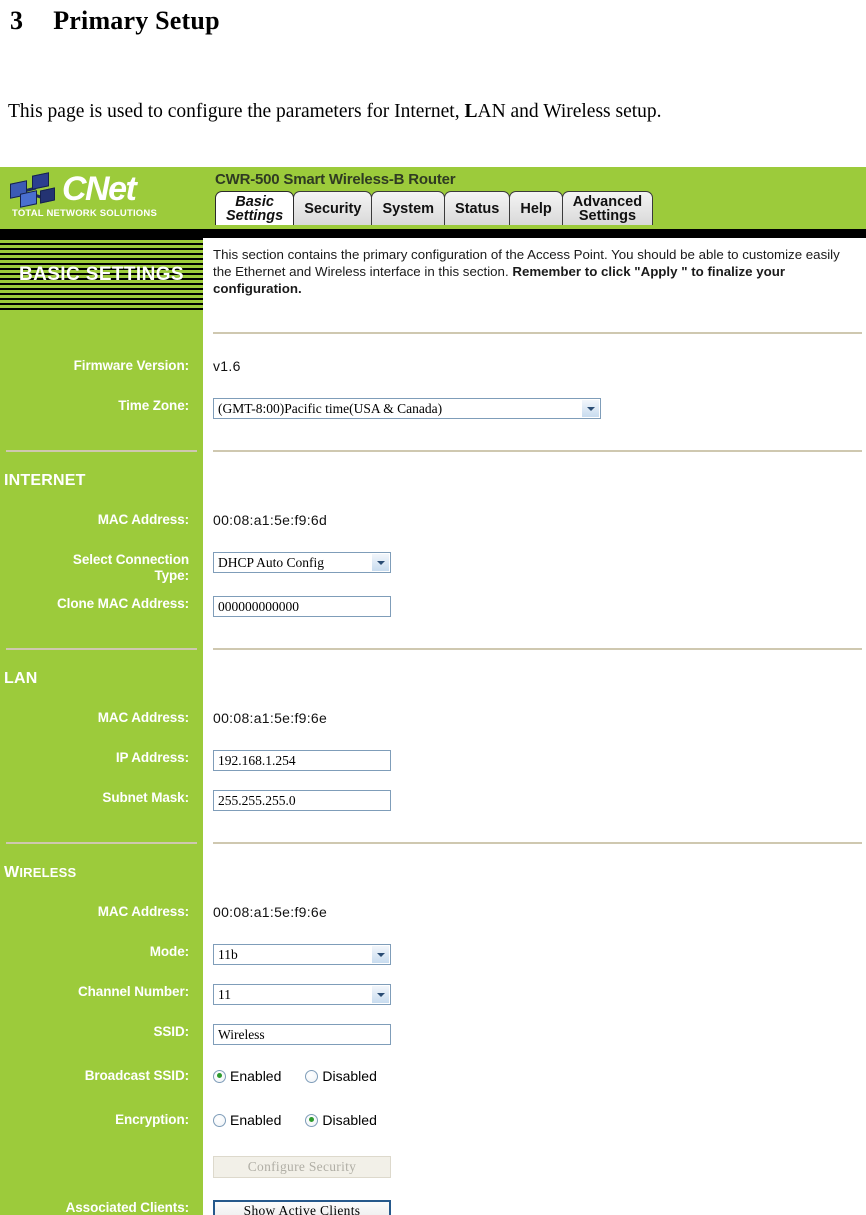  I want to click on firmware-version-label: Firmware Version:, so click(131, 366).